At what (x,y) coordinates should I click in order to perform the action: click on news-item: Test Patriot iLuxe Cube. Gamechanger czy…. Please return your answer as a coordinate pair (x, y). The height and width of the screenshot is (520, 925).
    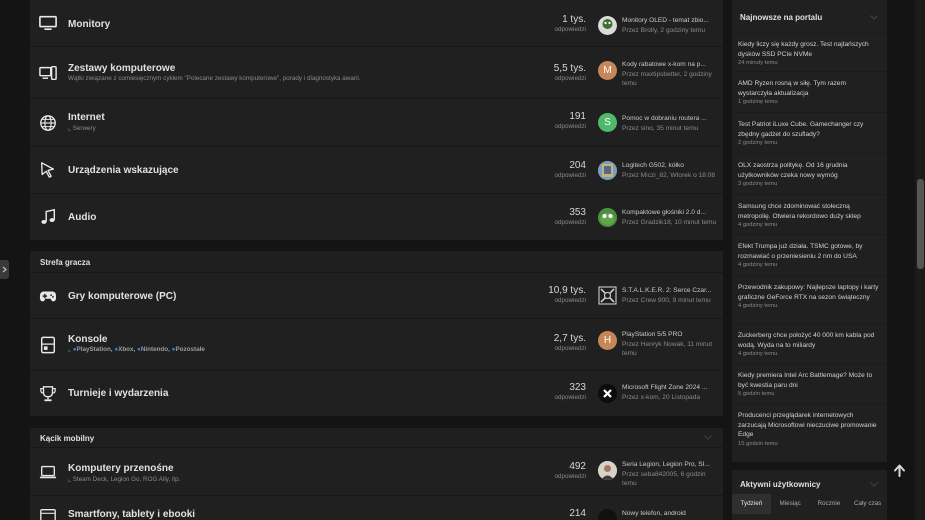
    Looking at the image, I should click on (809, 132).